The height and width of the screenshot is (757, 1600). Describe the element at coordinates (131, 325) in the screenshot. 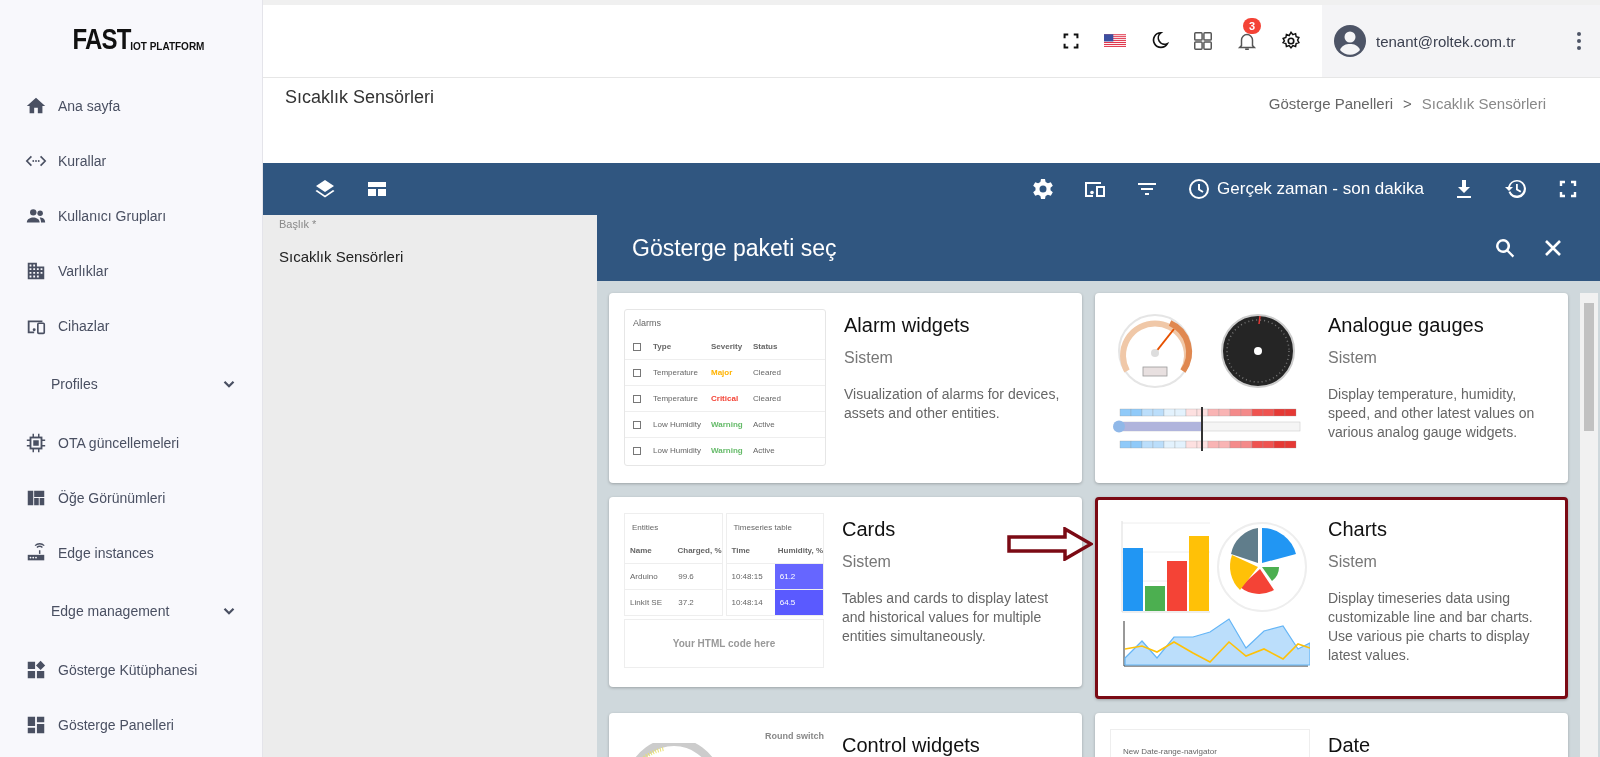

I see `sidebar-item: Cihazlar` at that location.